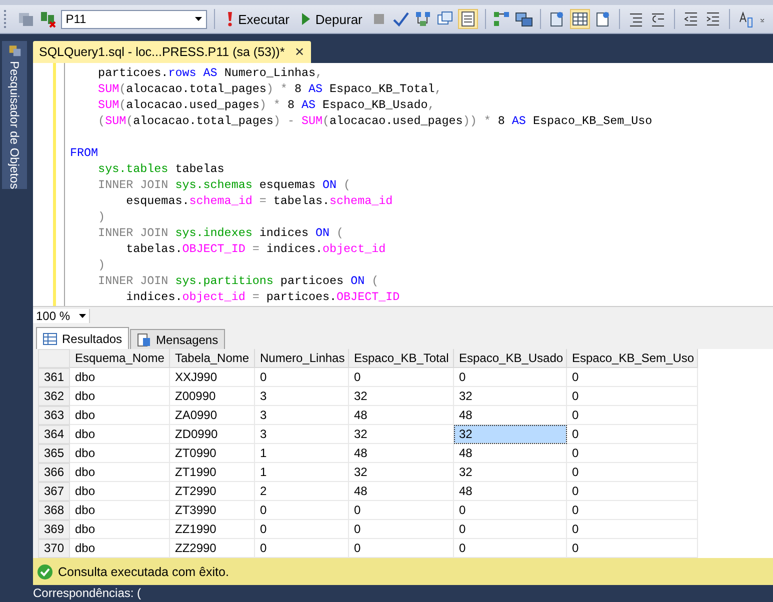  What do you see at coordinates (120, 358) in the screenshot?
I see `column-header: Esquema_Nome` at bounding box center [120, 358].